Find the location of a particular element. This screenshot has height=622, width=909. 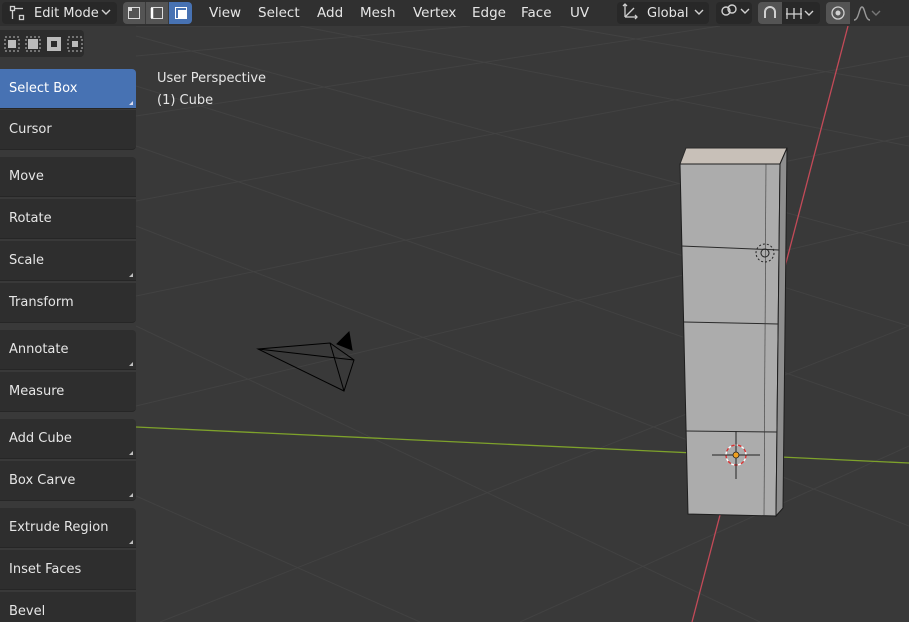

transform-orientation-dropdown: Global is located at coordinates (663, 13).